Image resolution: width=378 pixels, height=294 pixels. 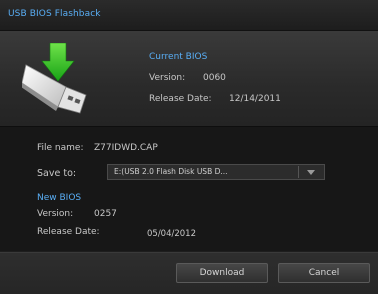 I want to click on new-release-date-value: 05/04/2012, so click(x=171, y=234).